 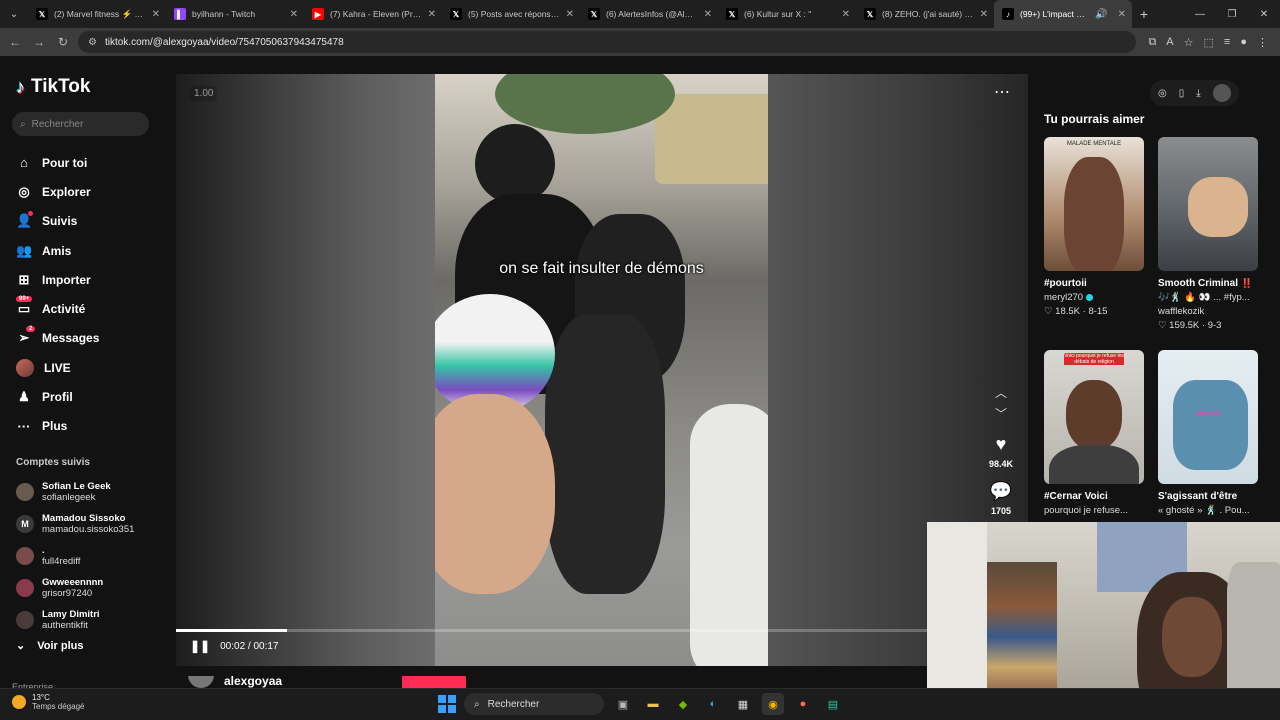 I want to click on new-tab-button: +, so click(x=1144, y=14).